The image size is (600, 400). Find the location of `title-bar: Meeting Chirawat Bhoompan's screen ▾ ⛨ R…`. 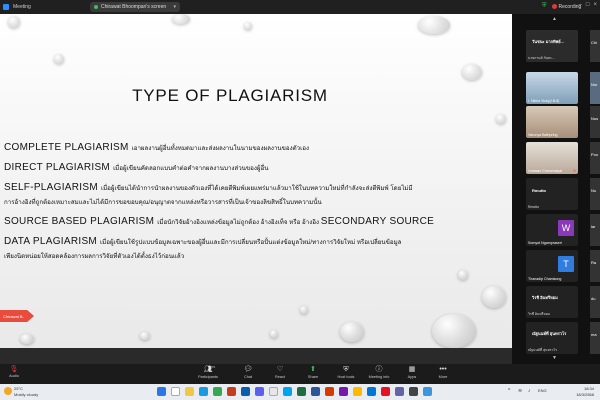

title-bar: Meeting Chirawat Bhoompan's screen ▾ ⛨ R… is located at coordinates (300, 7).